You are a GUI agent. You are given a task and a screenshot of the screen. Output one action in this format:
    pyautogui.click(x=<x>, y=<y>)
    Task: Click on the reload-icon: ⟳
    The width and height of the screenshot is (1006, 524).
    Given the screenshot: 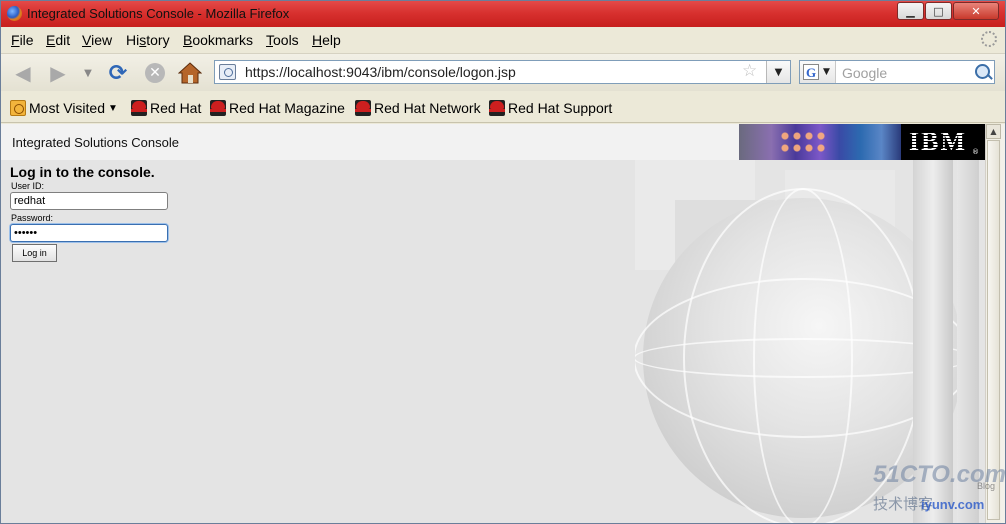 What is the action you would take?
    pyautogui.click(x=118, y=73)
    